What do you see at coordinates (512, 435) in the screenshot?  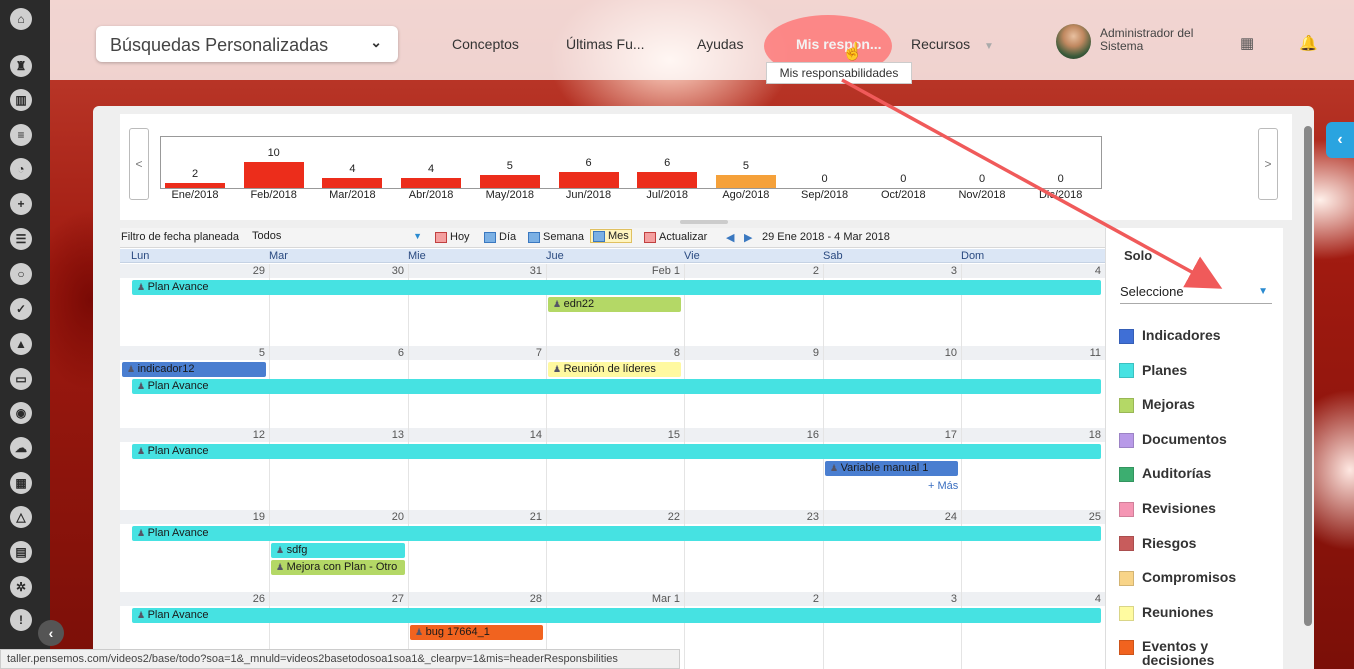 I see `day-number: 14` at bounding box center [512, 435].